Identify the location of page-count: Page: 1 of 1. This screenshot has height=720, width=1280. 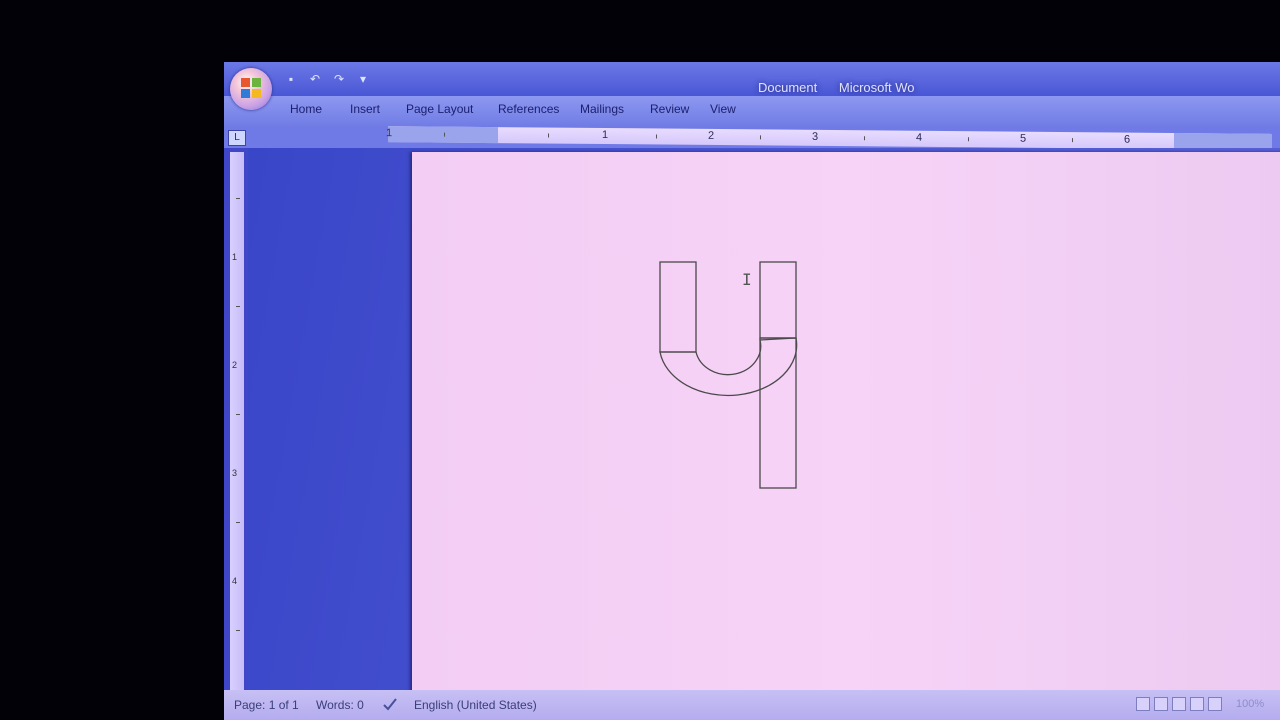
(266, 705).